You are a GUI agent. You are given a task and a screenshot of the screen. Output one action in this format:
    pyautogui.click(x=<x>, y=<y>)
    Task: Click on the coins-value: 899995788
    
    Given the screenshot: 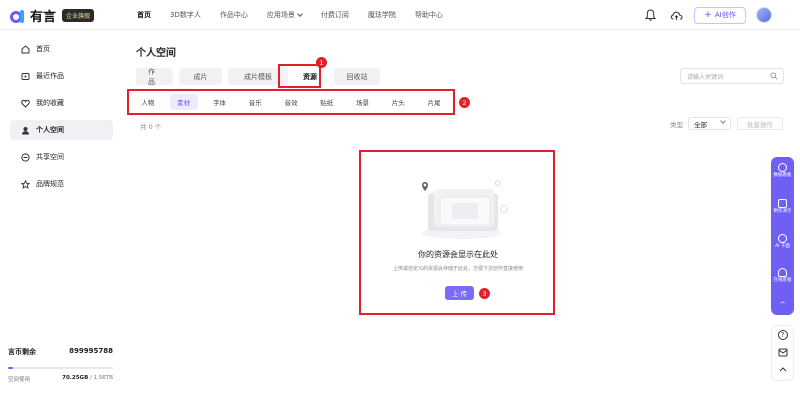 What is the action you would take?
    pyautogui.click(x=91, y=351)
    